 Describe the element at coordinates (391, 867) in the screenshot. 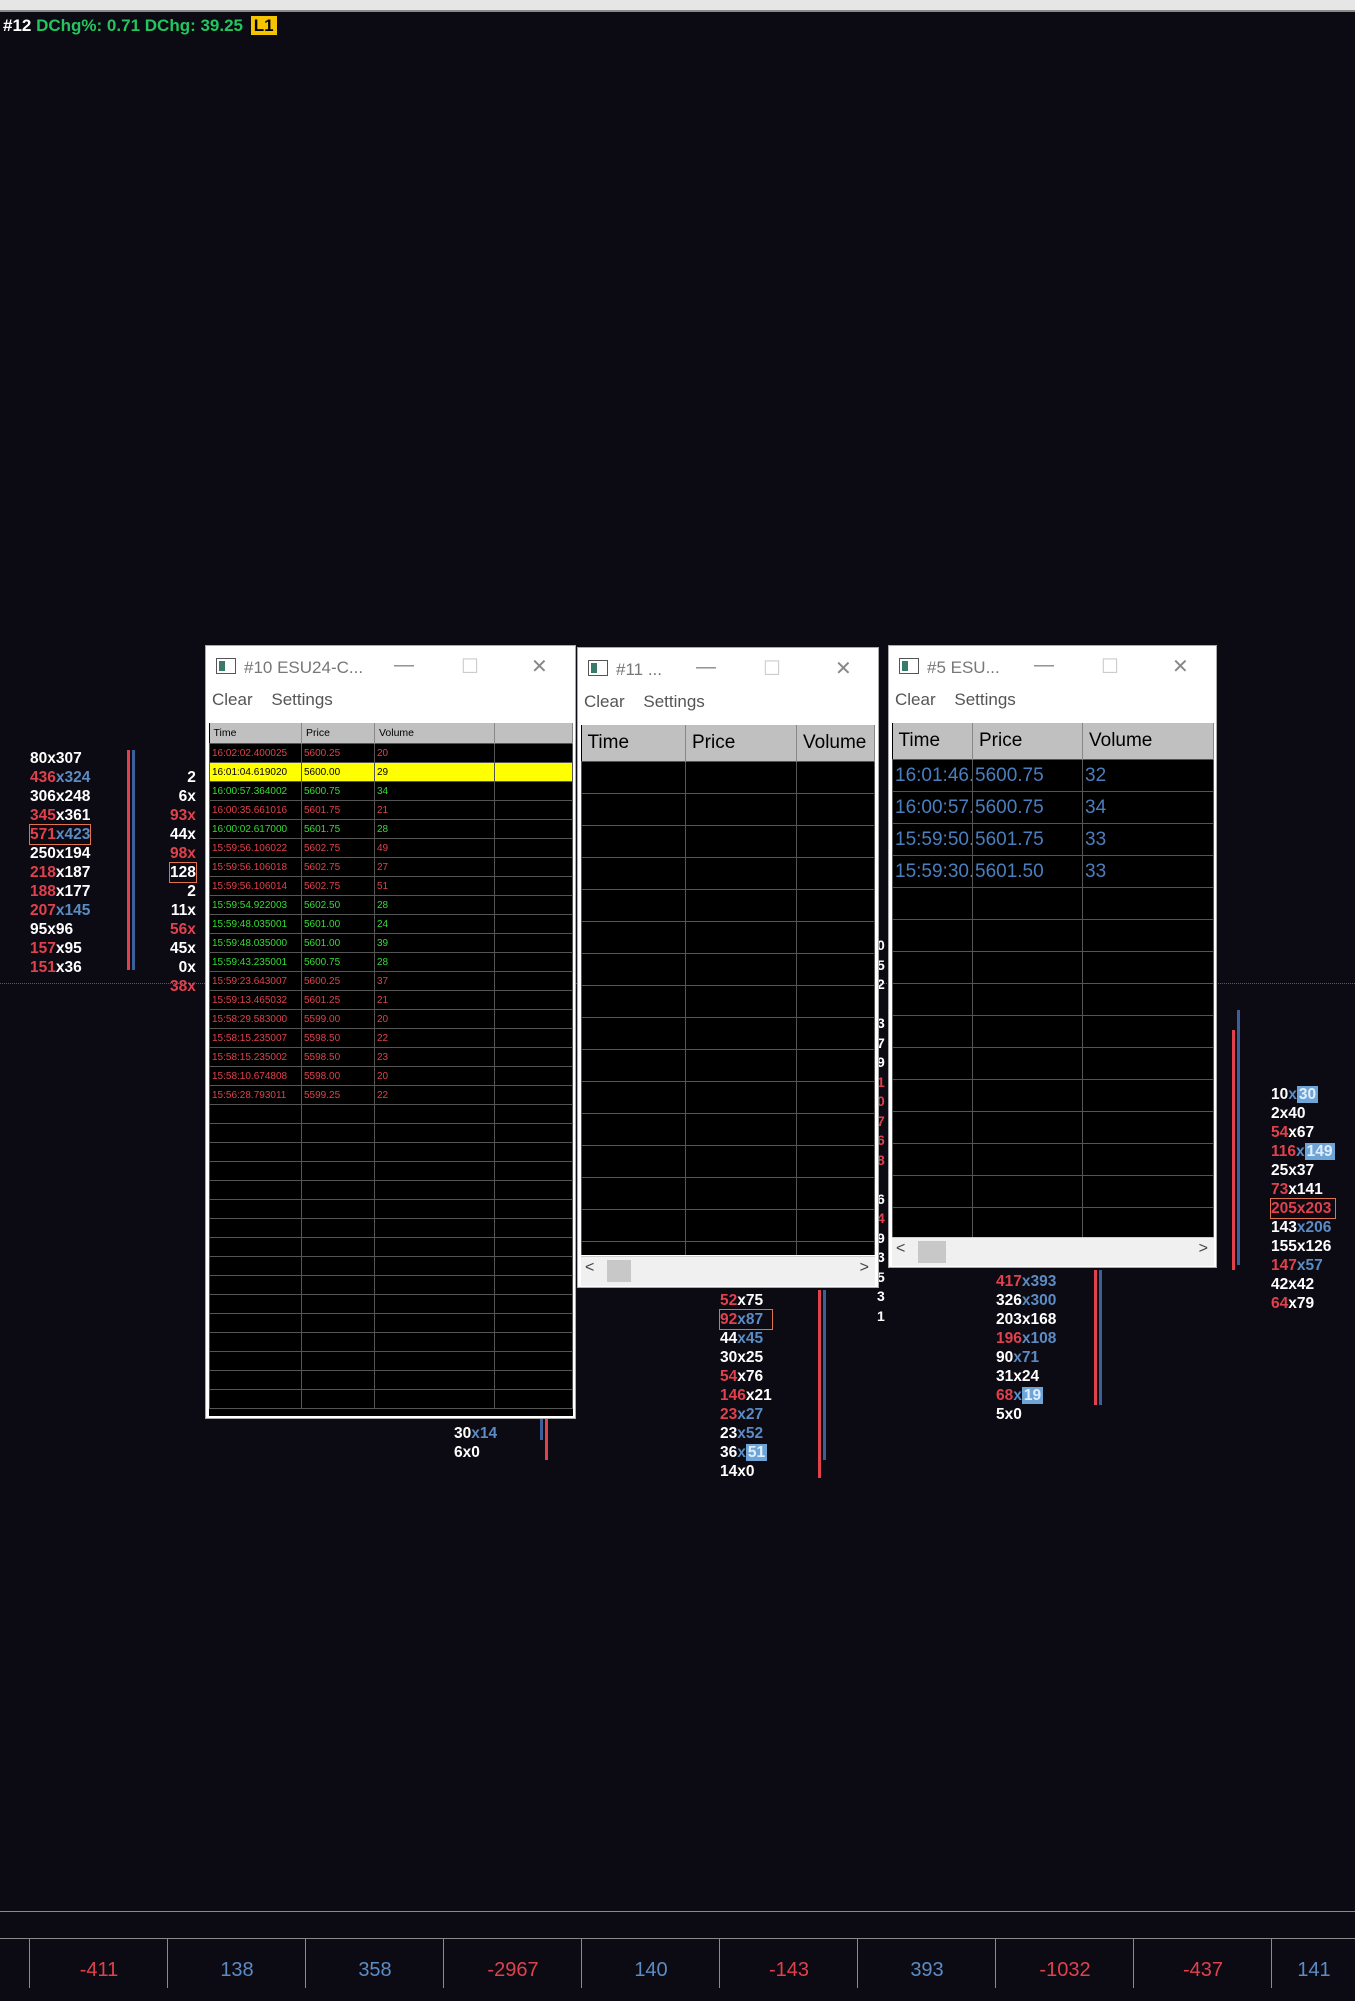

I see `table-row: 15:59:56.106018 5602.75 27` at that location.